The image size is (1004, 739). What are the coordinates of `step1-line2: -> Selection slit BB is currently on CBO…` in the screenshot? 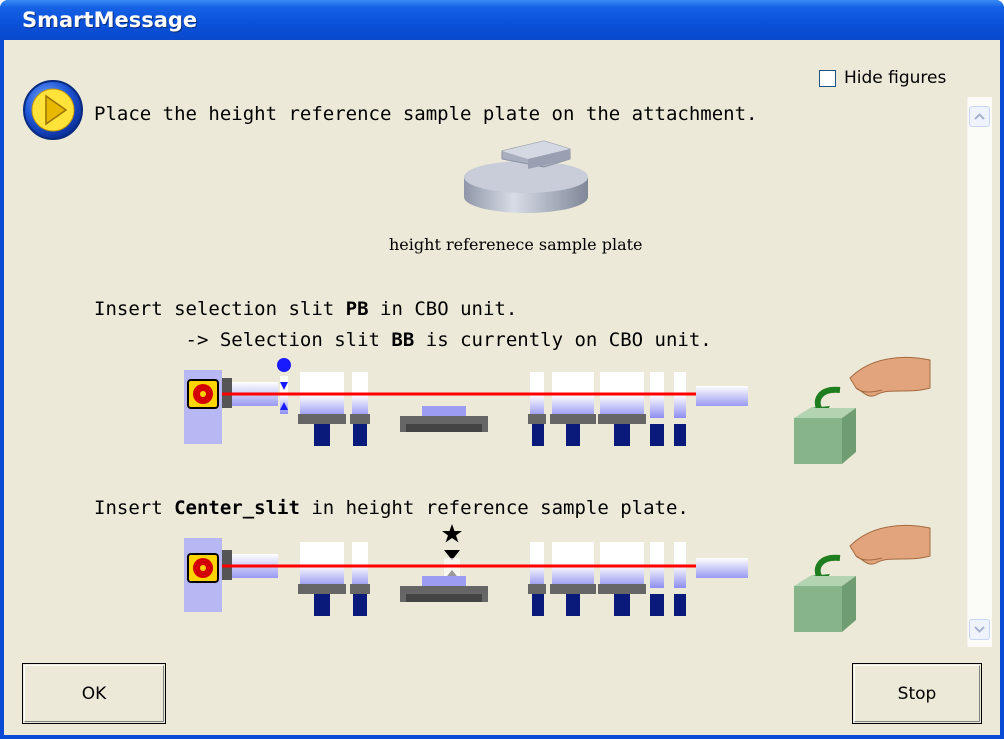 It's located at (403, 340).